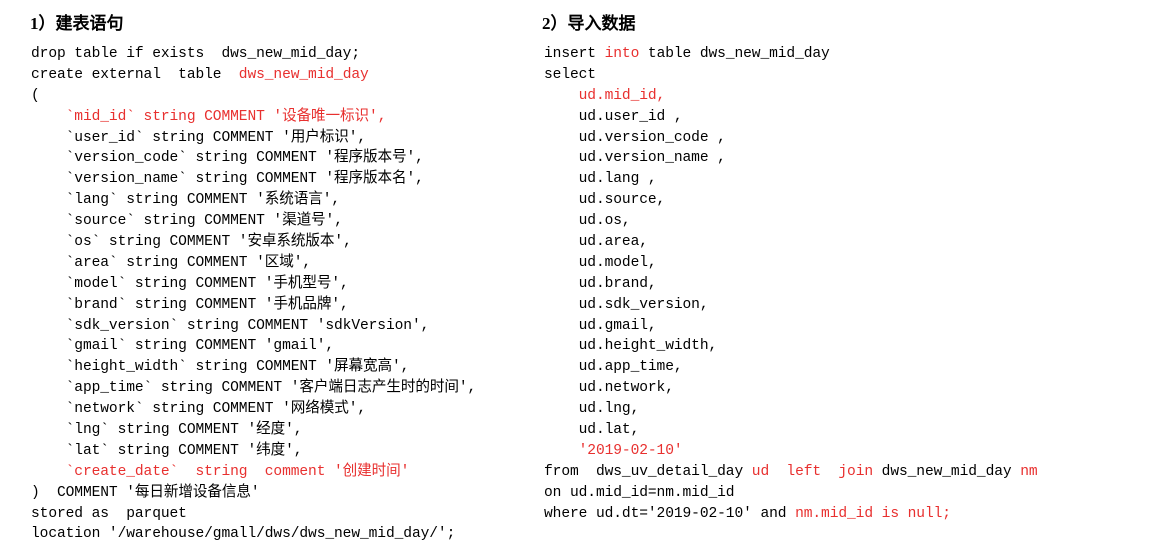  Describe the element at coordinates (670, 513) in the screenshot. I see `code-token: where ud.dt='2019-02-10' and` at that location.